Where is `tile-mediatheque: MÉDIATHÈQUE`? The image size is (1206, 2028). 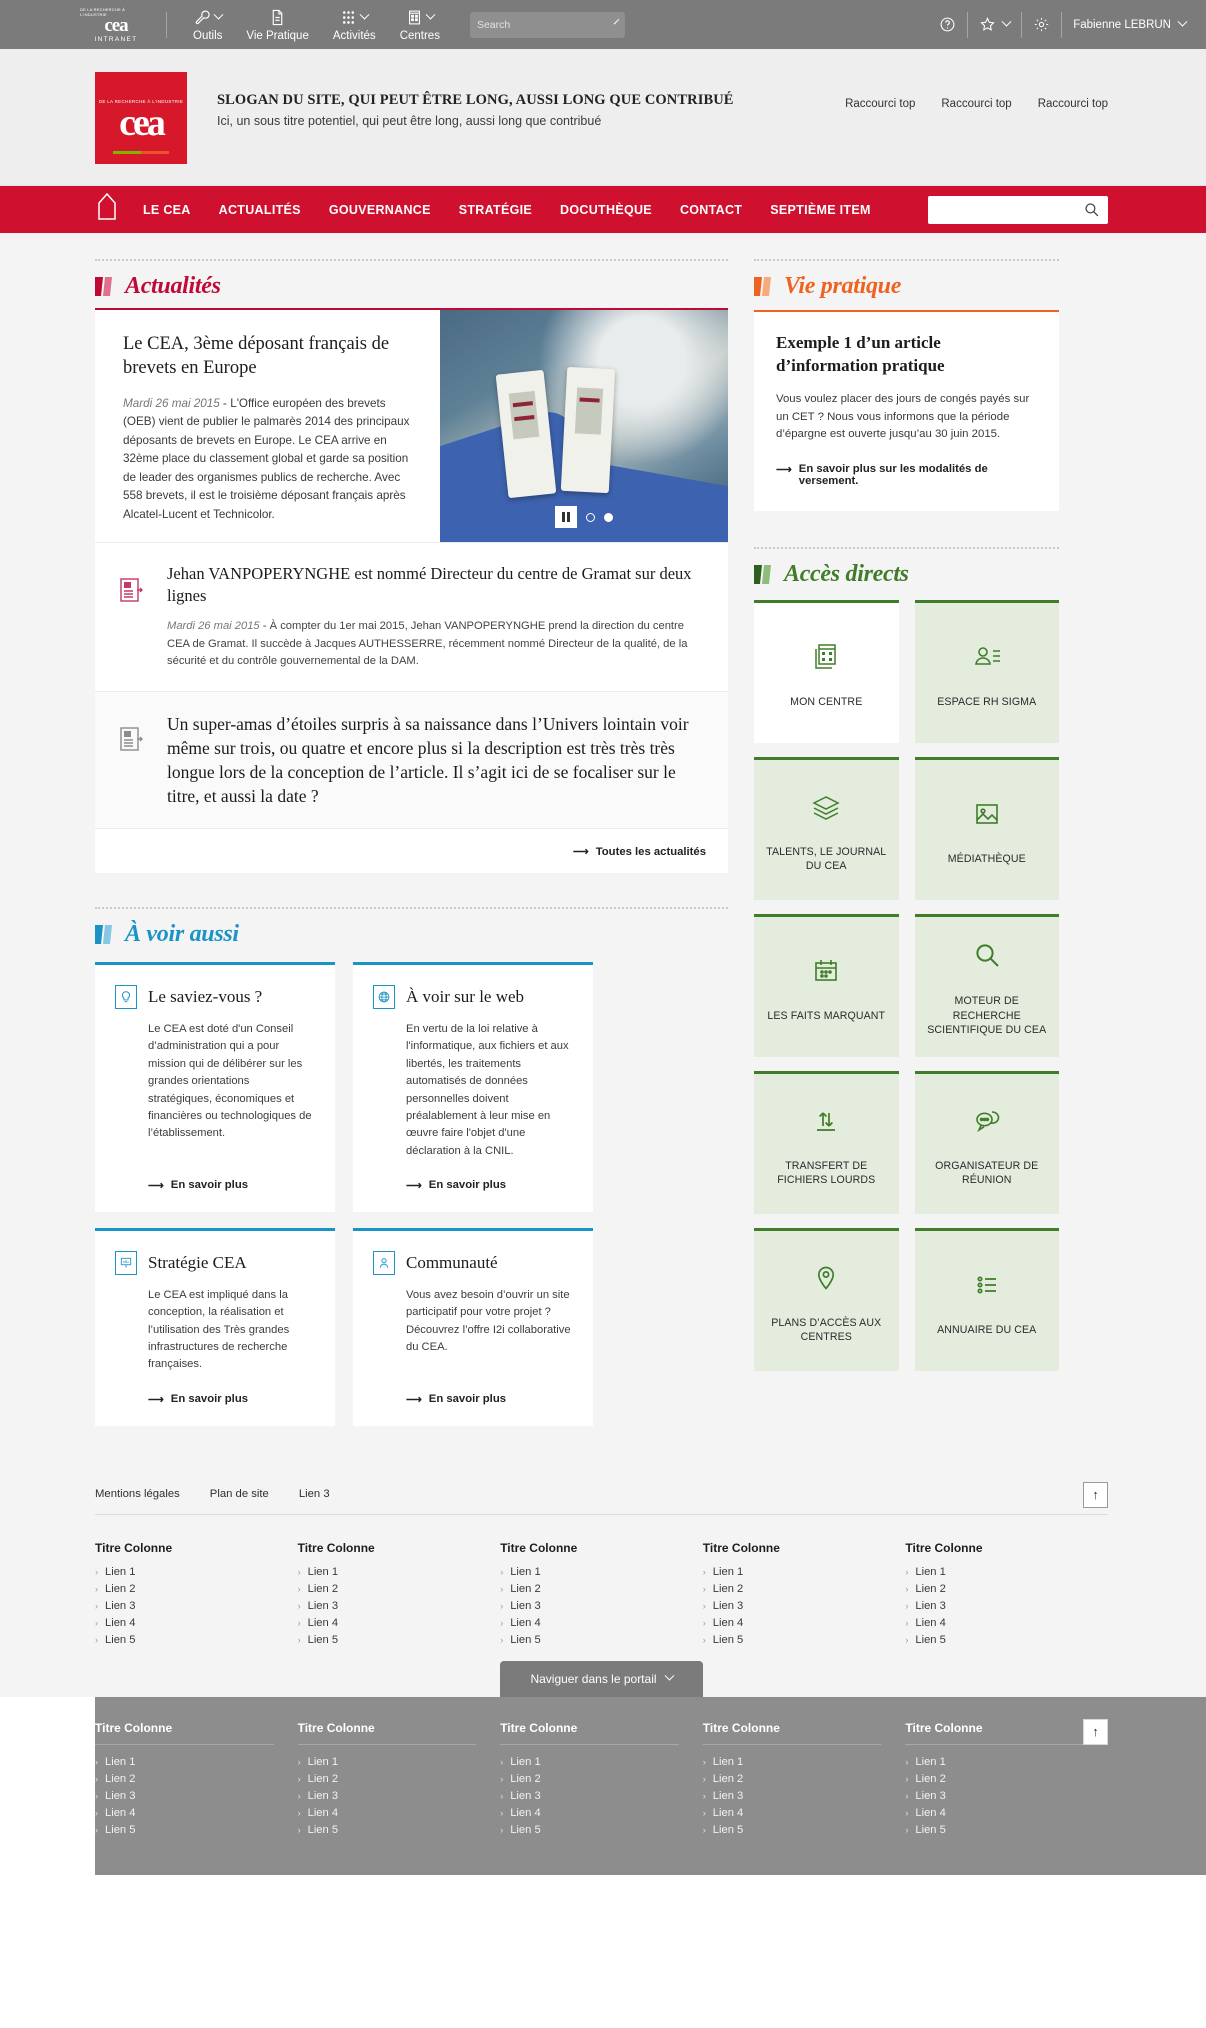
tile-mediatheque: MÉDIATHÈQUE is located at coordinates (986, 828).